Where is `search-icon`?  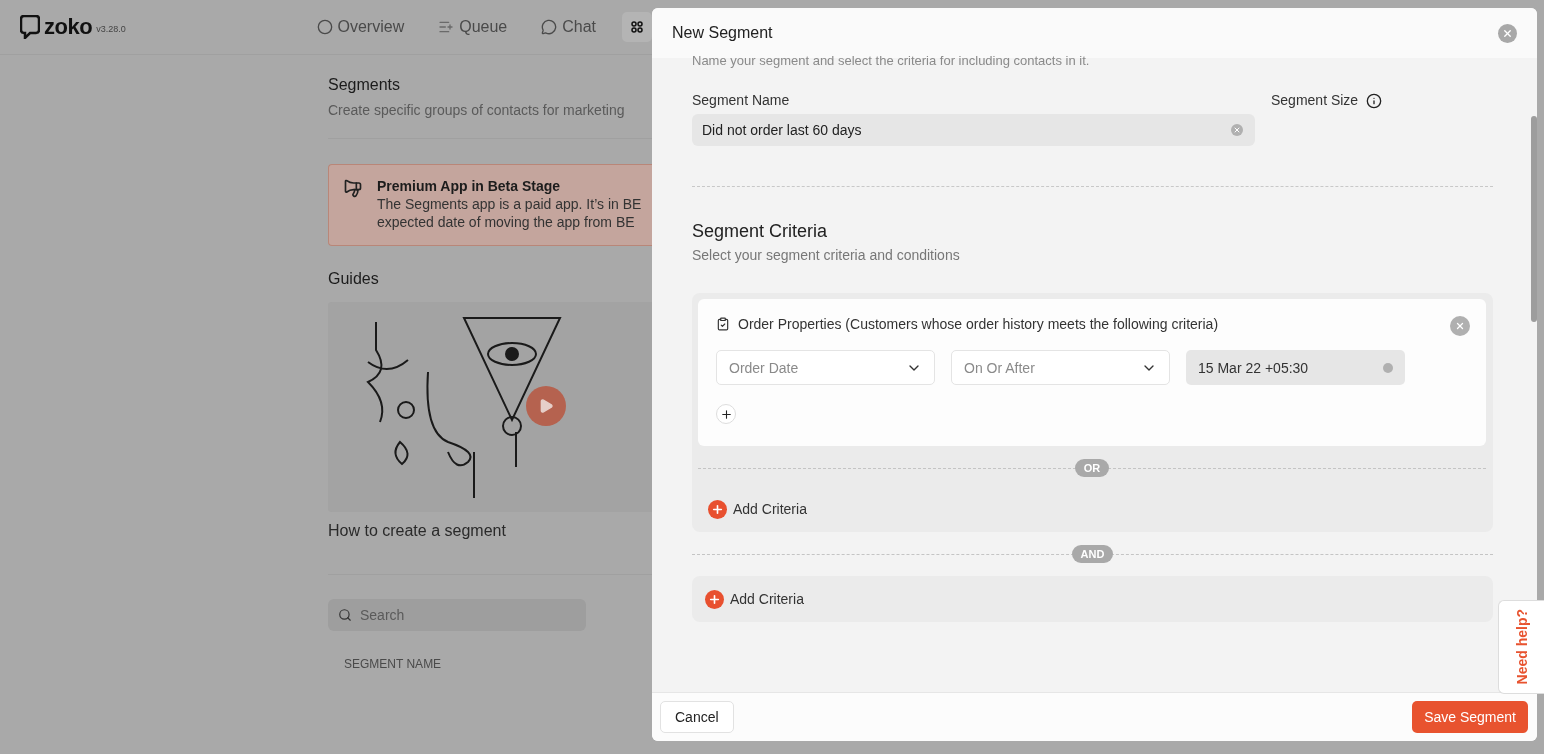 search-icon is located at coordinates (345, 615).